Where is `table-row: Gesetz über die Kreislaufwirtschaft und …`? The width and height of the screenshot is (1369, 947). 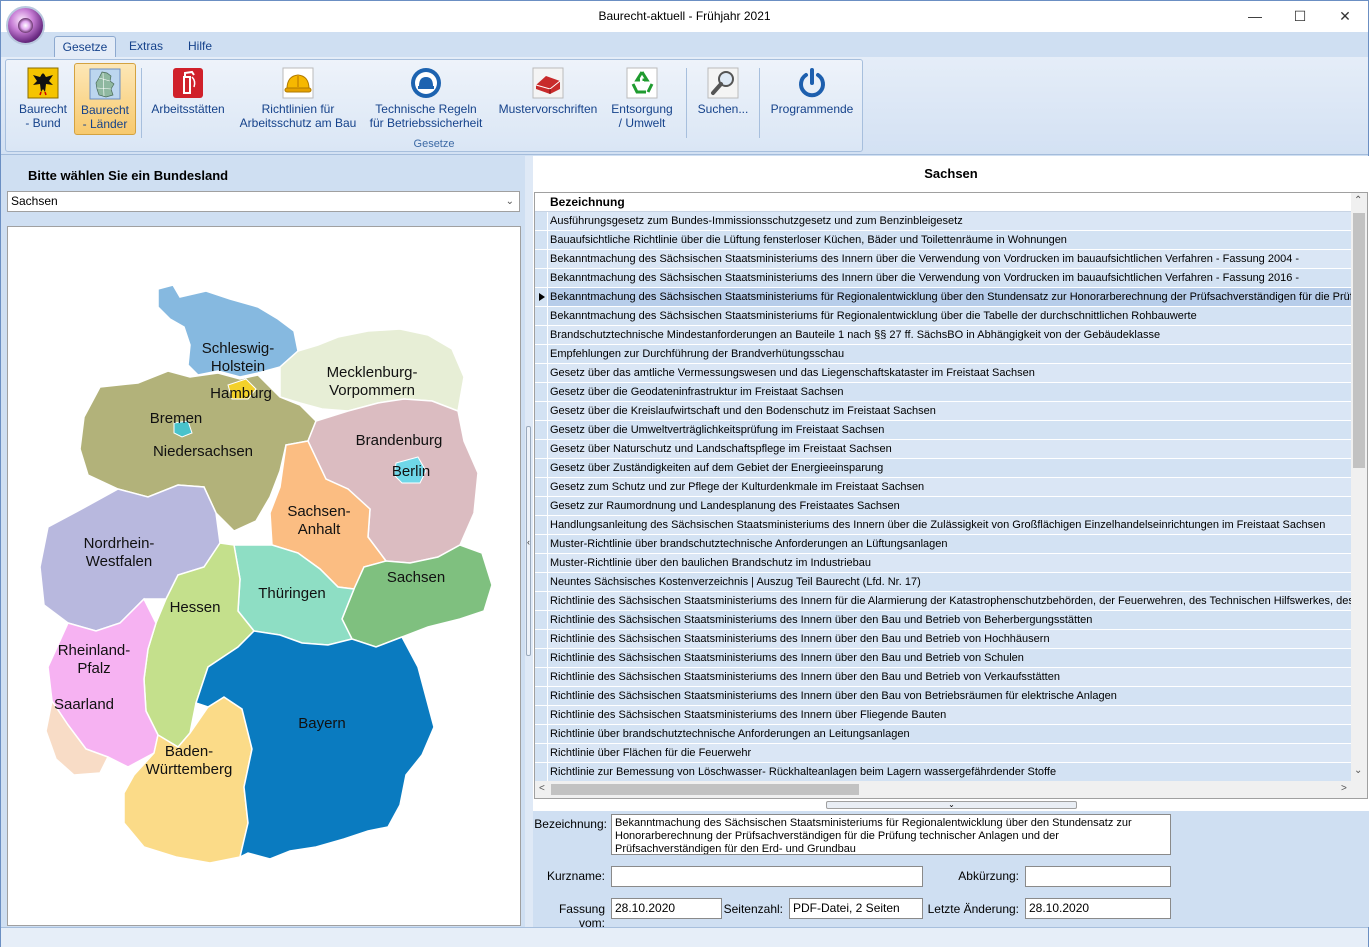 table-row: Gesetz über die Kreislaufwirtschaft und … is located at coordinates (943, 411).